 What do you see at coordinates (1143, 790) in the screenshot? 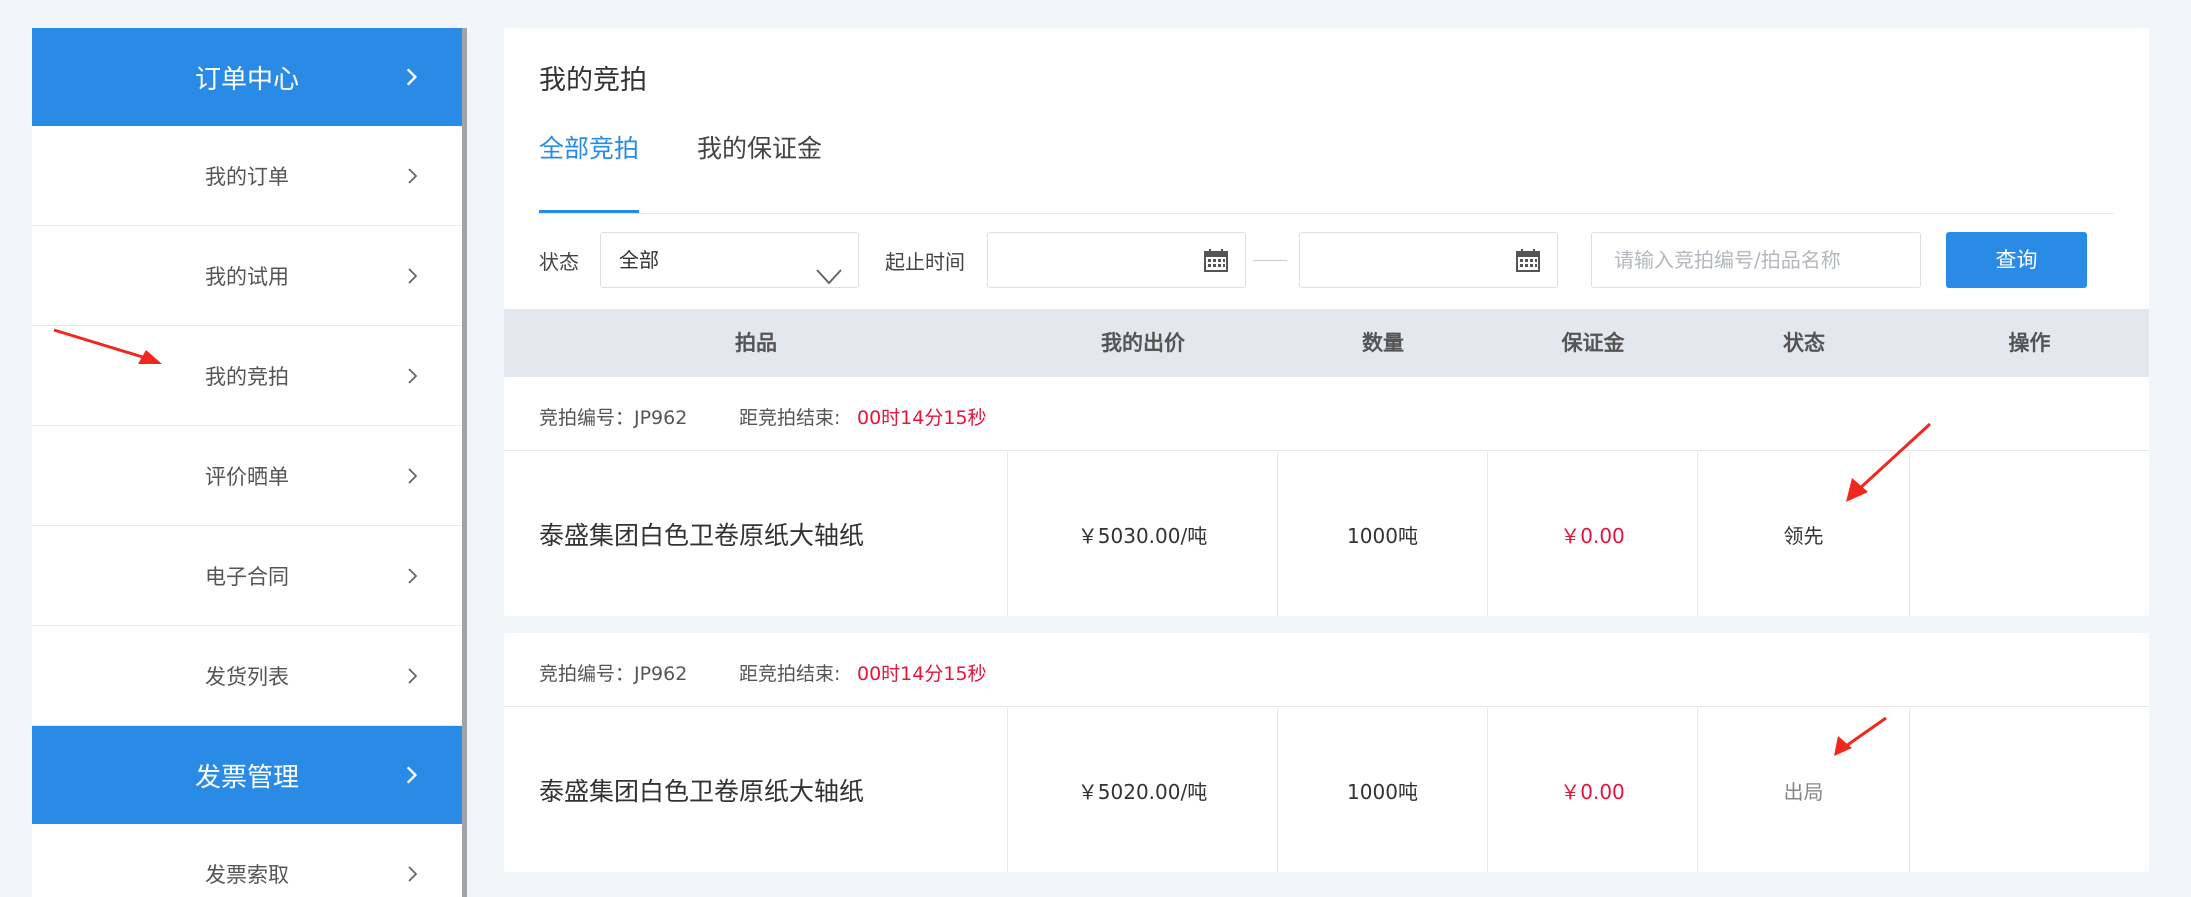
I see `bid-price: ￥5020.00/吨` at bounding box center [1143, 790].